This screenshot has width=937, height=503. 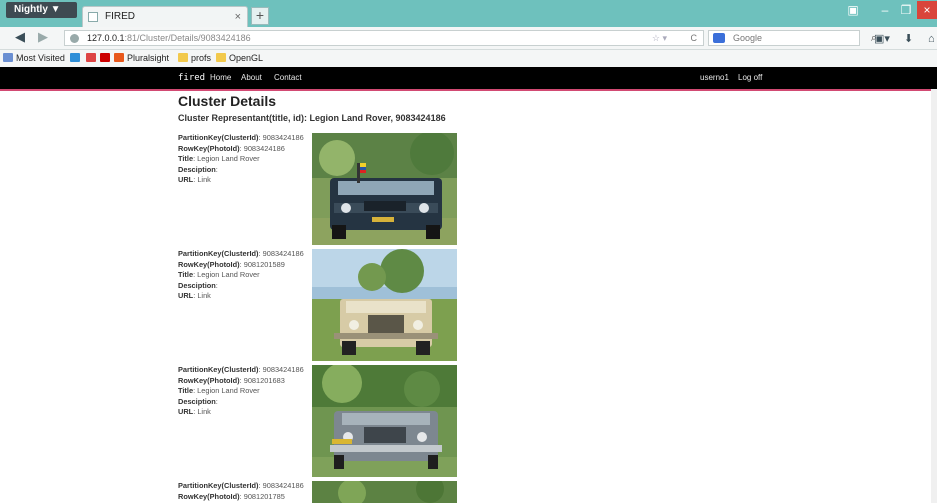 I want to click on row-value: 9081201589, so click(x=264, y=264).